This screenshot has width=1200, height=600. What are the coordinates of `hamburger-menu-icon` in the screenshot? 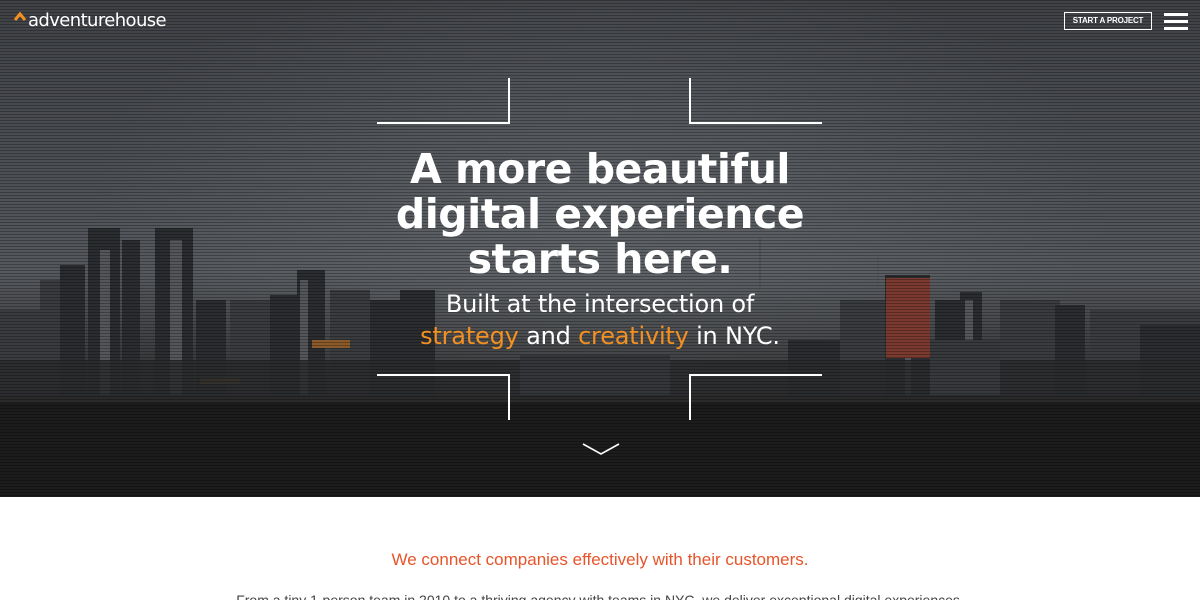 It's located at (1176, 21).